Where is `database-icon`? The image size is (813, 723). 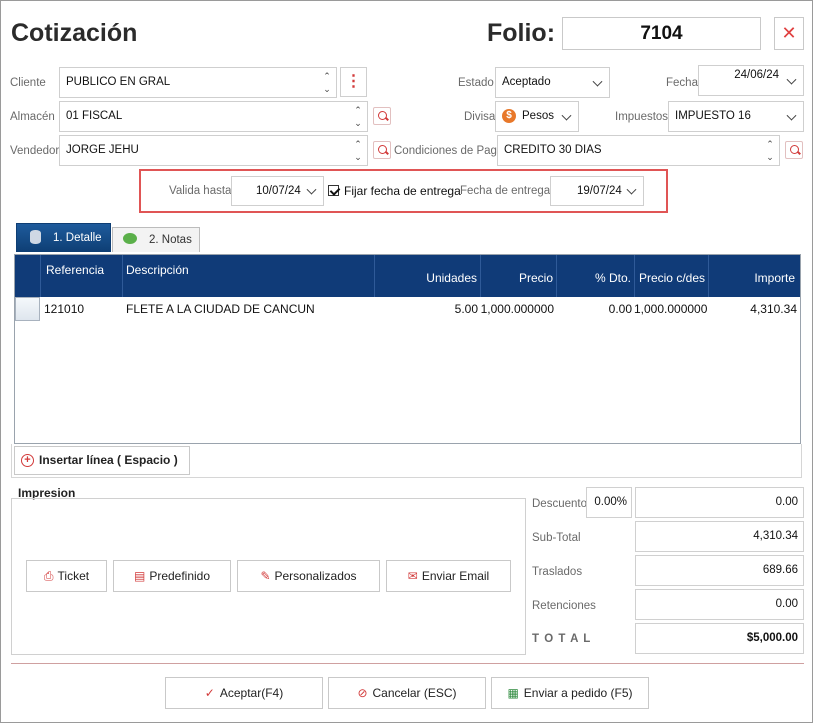
database-icon is located at coordinates (35, 237).